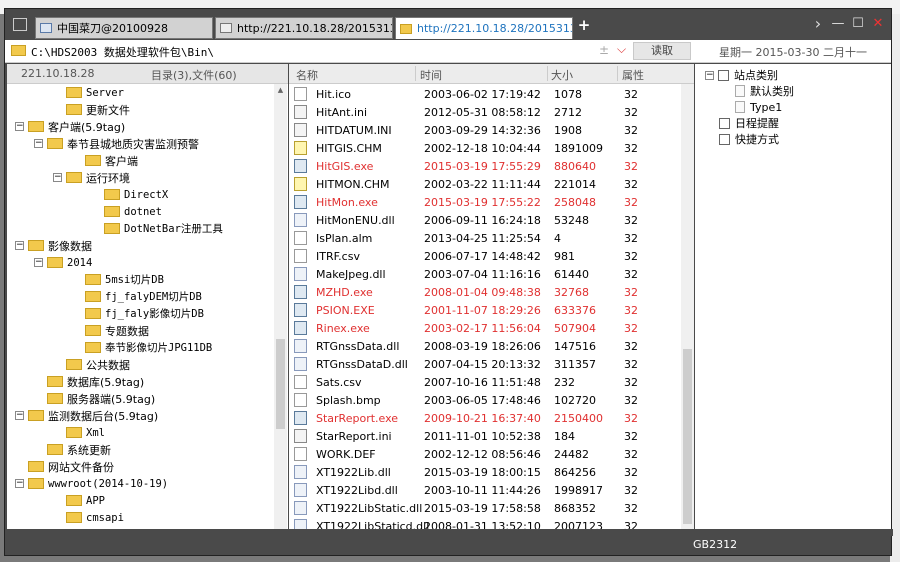 This screenshot has height=562, width=900. I want to click on doc-file-icon, so click(300, 382).